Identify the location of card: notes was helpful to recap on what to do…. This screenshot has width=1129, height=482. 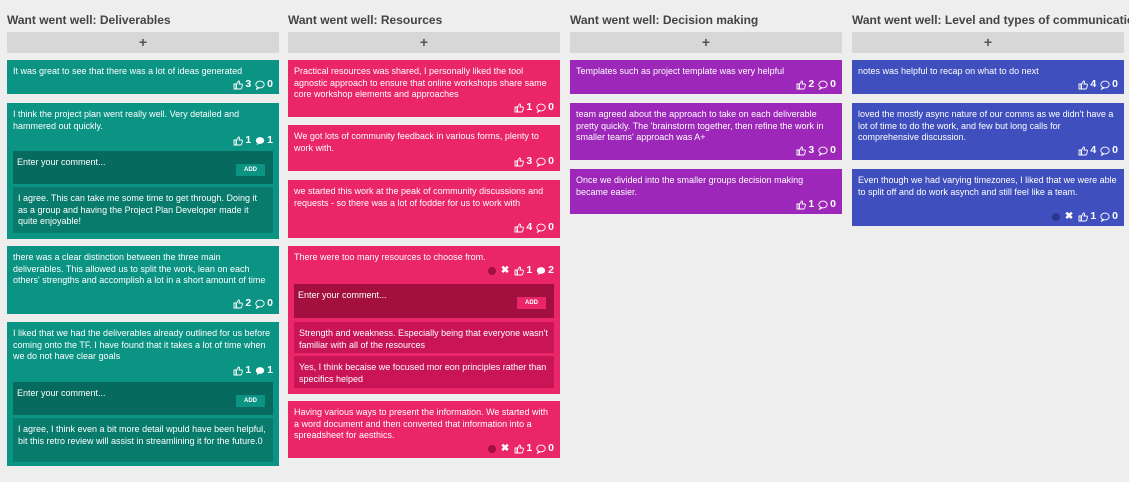
(988, 77).